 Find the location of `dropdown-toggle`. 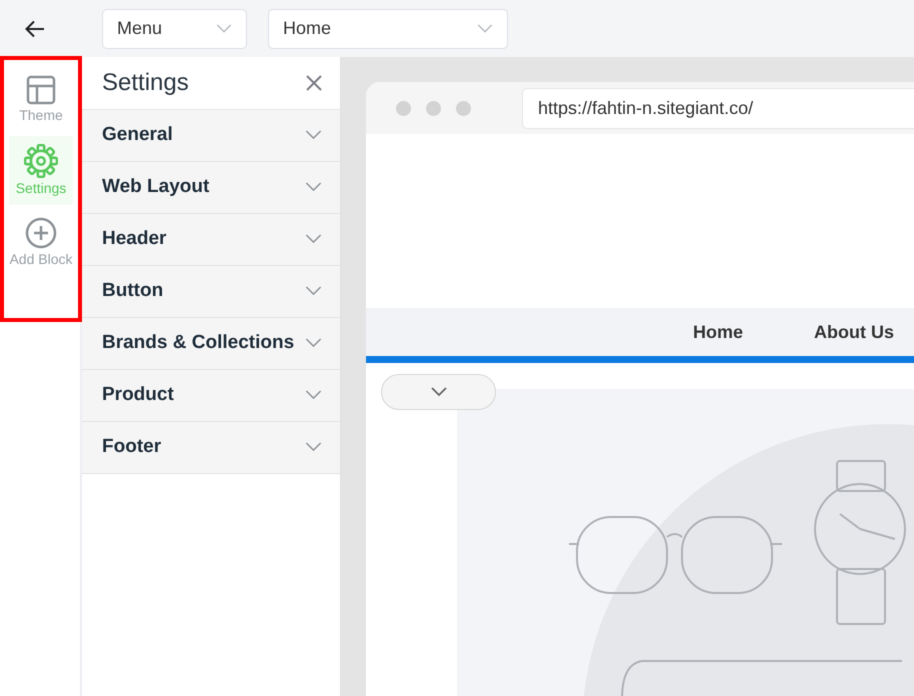

dropdown-toggle is located at coordinates (438, 392).